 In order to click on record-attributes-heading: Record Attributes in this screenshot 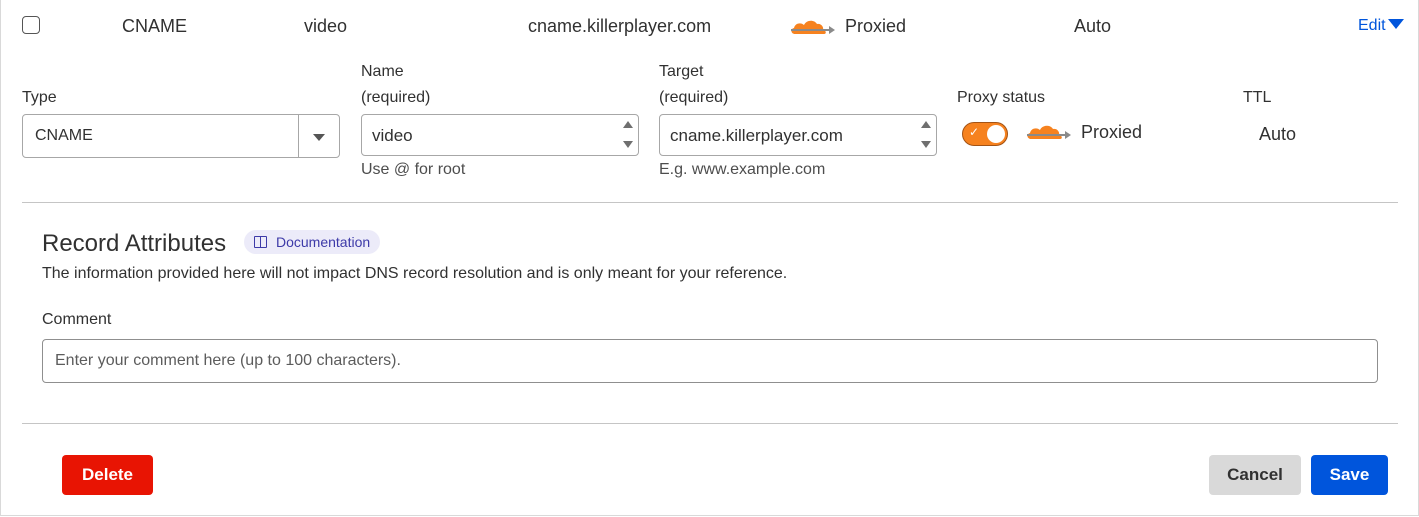, I will do `click(134, 243)`.